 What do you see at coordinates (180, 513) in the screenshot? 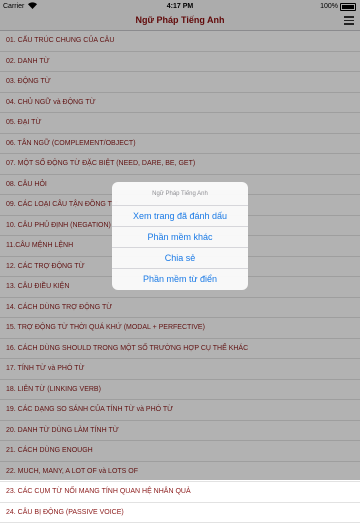
I see `list-item: 24. CÂU BỊ ĐỘNG (PASSIVE VOICE)` at bounding box center [180, 513].